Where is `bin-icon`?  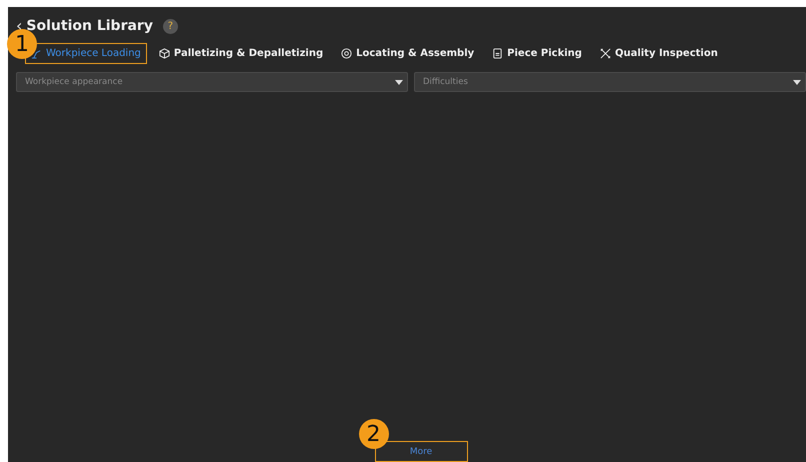
bin-icon is located at coordinates (498, 53).